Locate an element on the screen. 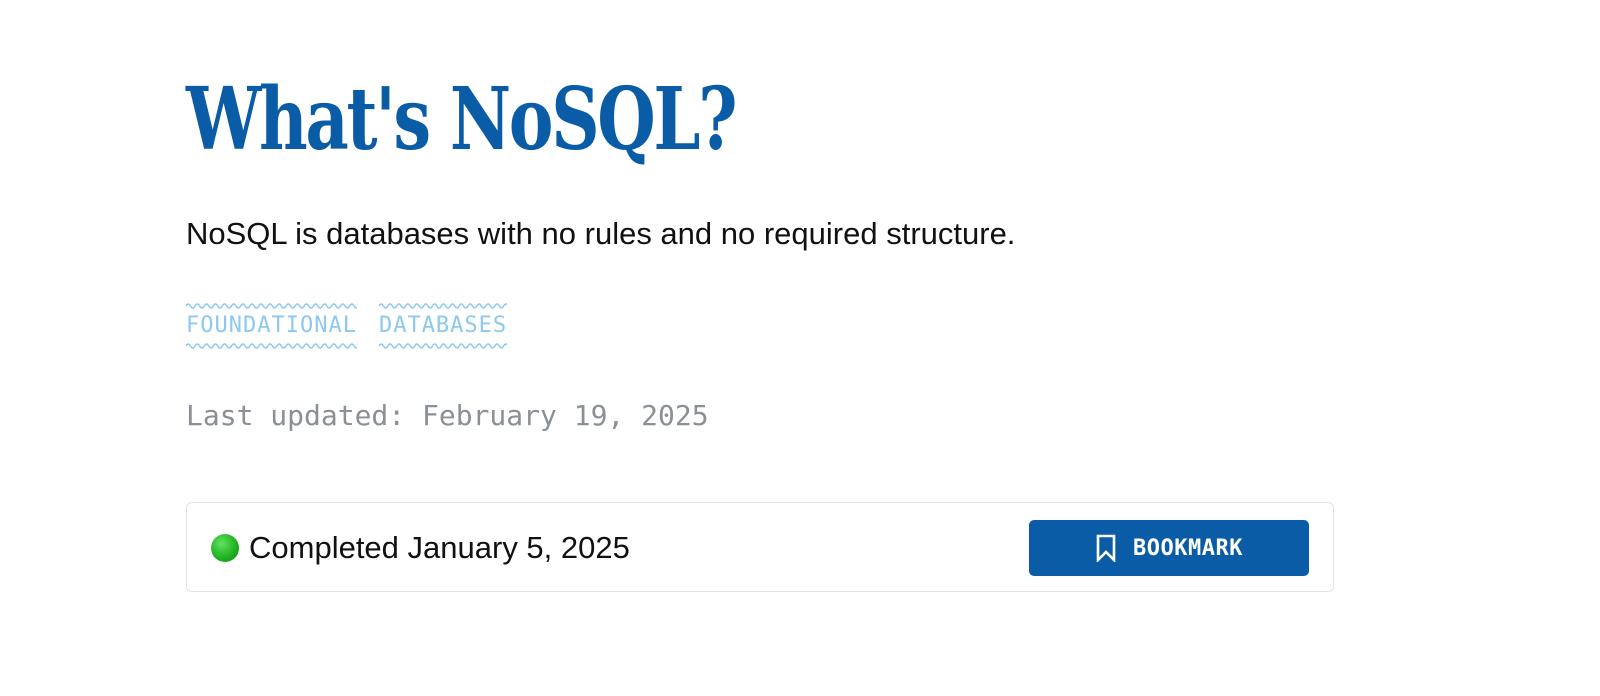  tag-foundational: FOUNDATIONAL is located at coordinates (271, 326).